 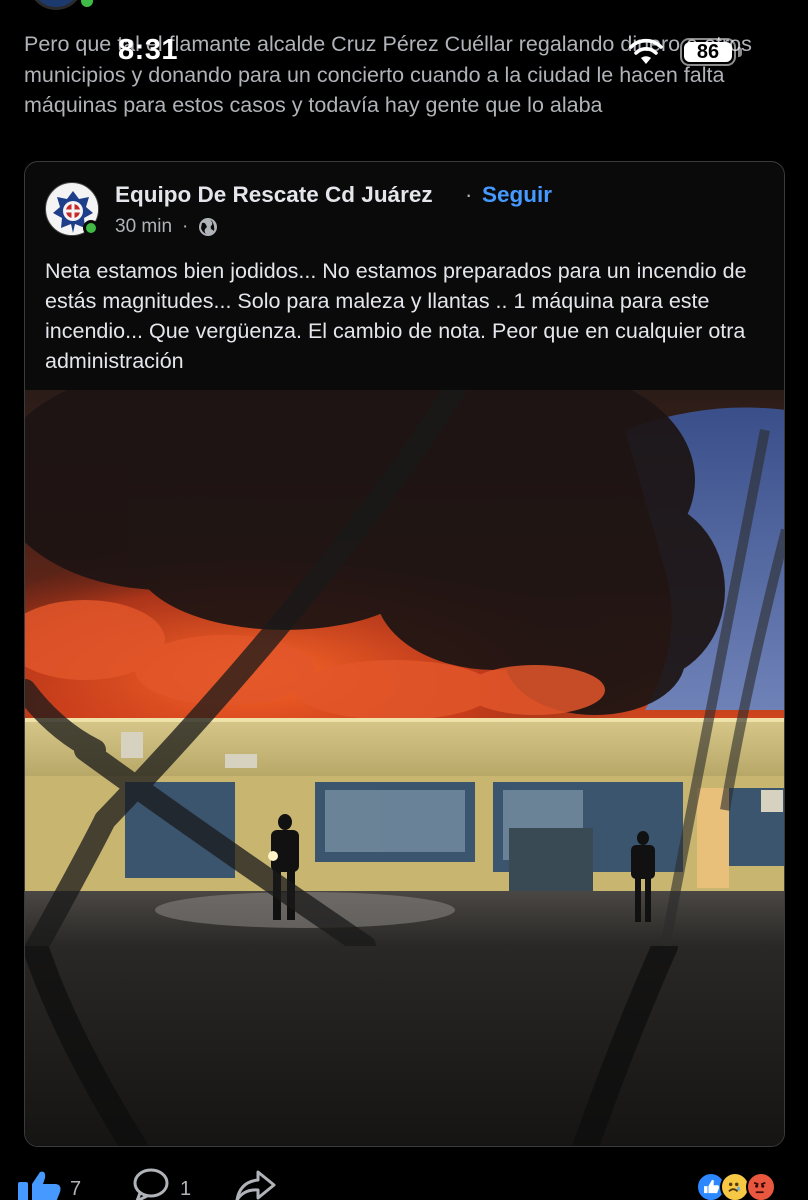 What do you see at coordinates (255, 1184) in the screenshot?
I see `share-icon` at bounding box center [255, 1184].